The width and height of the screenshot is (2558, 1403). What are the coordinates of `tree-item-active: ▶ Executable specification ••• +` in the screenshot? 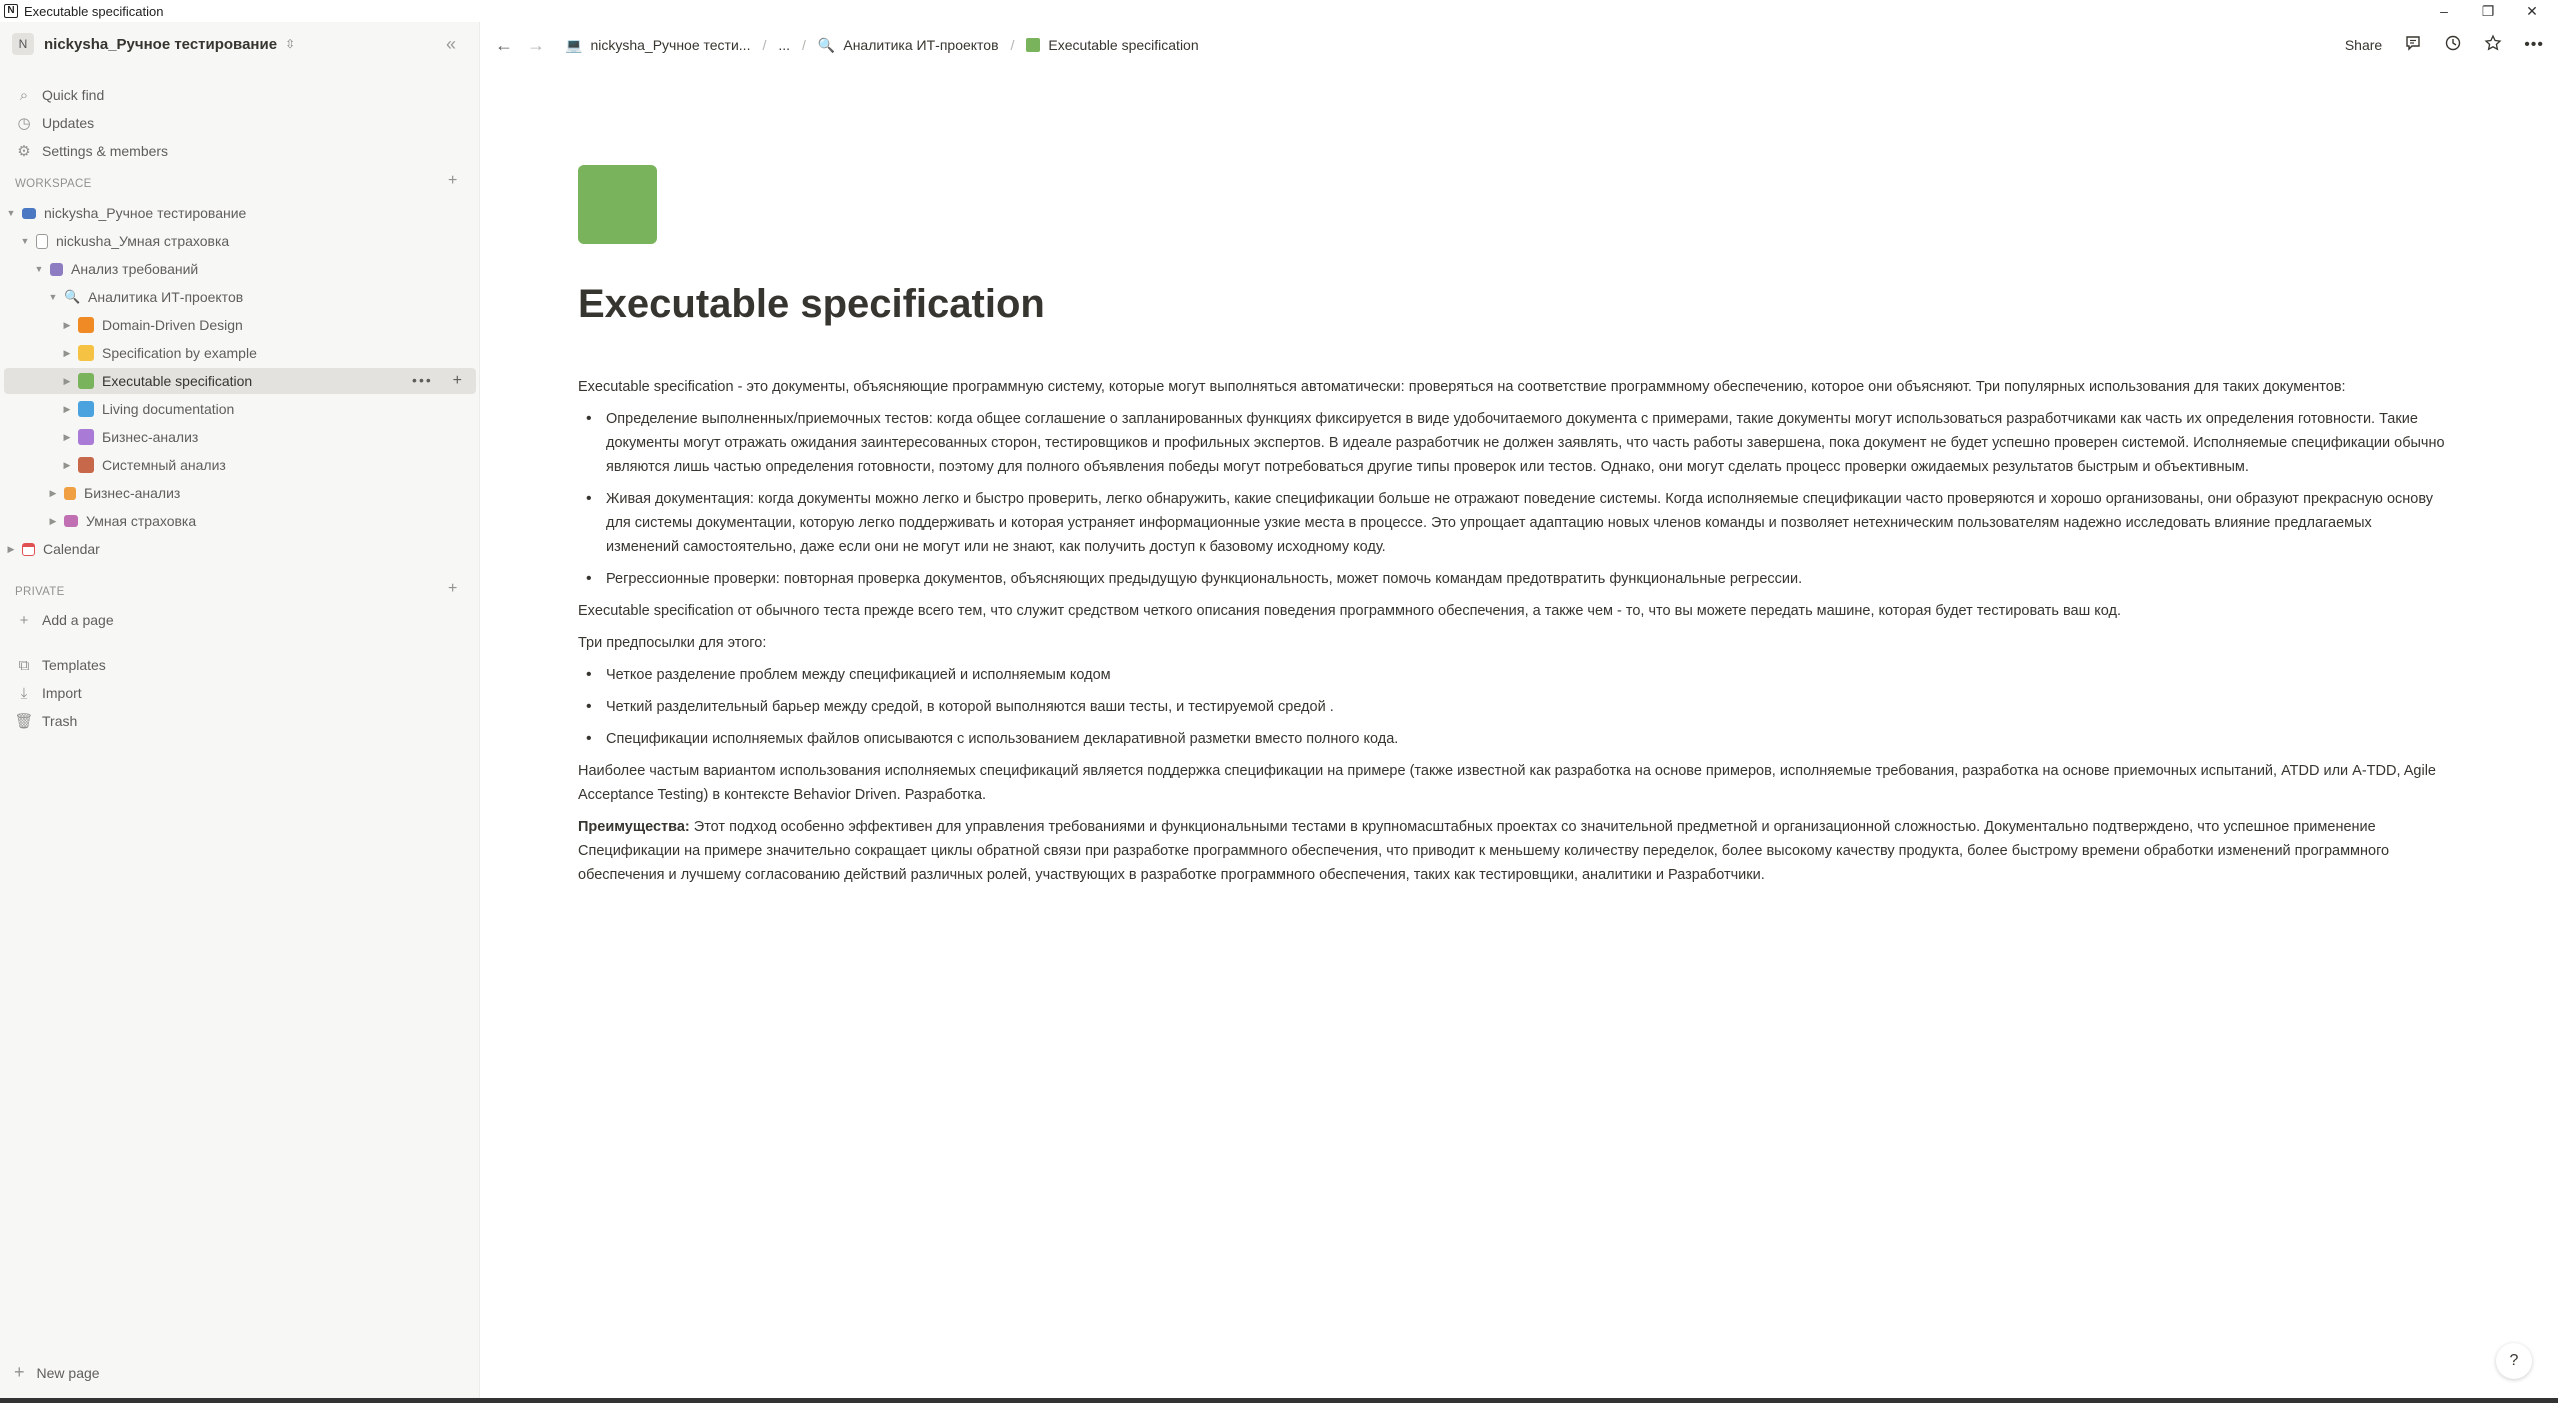 It's located at (240, 381).